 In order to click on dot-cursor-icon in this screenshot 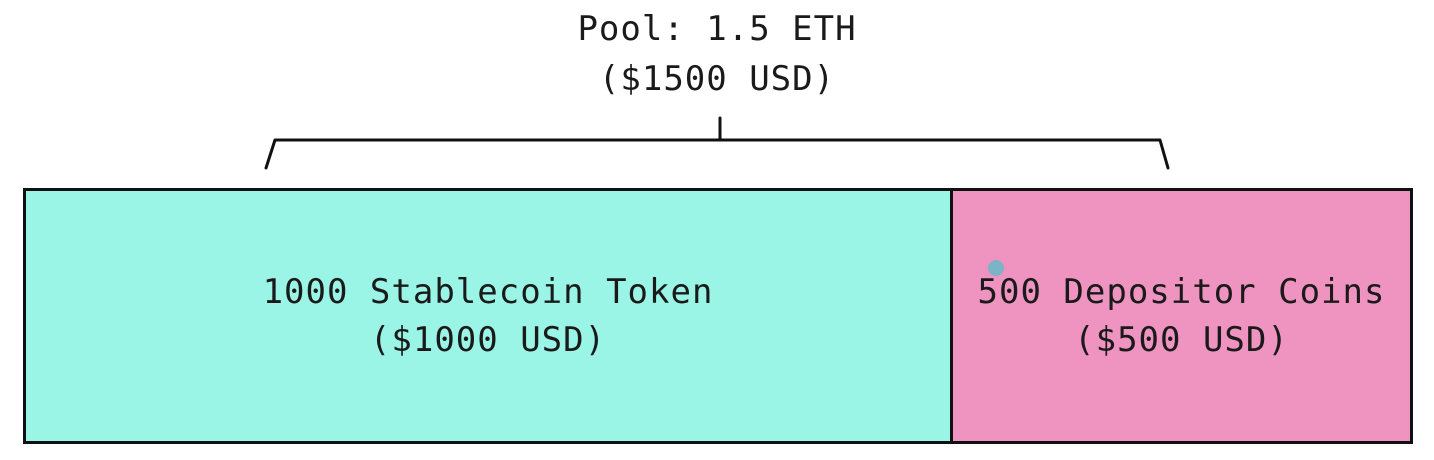, I will do `click(996, 268)`.